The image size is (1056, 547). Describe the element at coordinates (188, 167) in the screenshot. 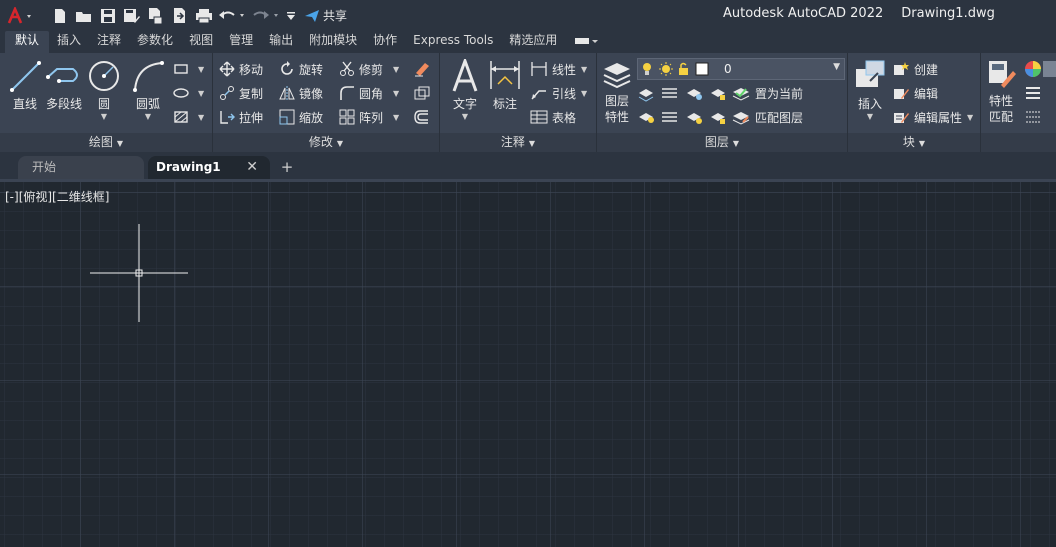

I see `tab-drawing1-label: Drawing1` at that location.